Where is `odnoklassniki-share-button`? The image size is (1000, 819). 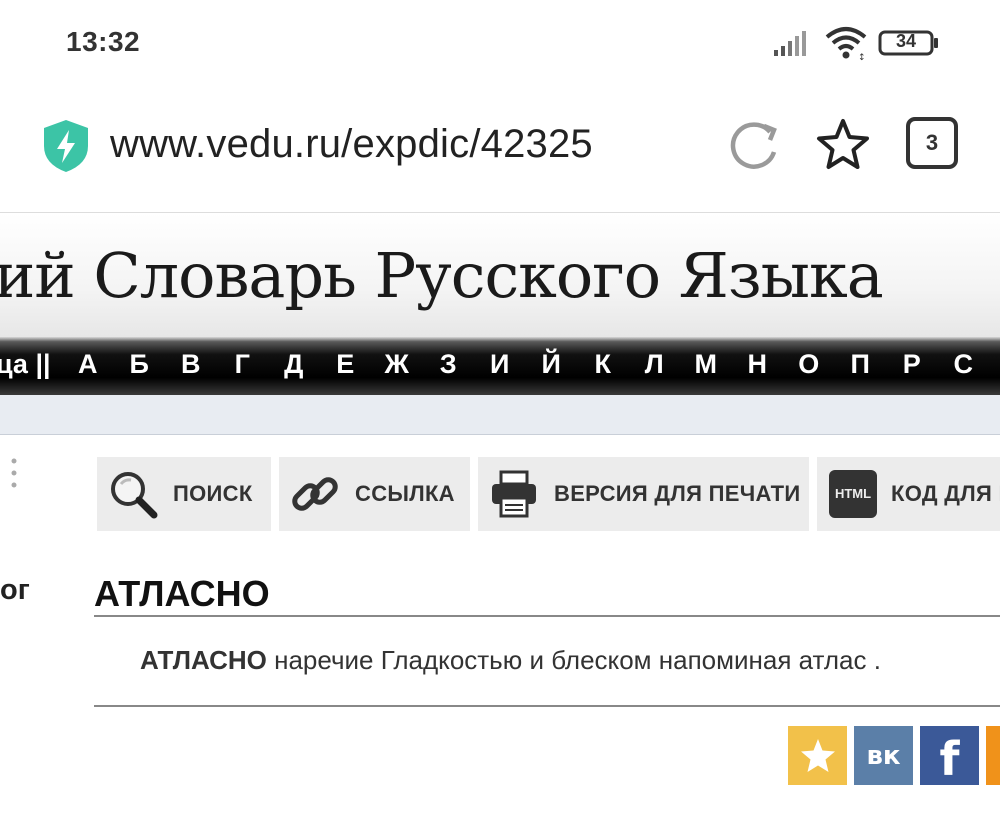 odnoklassniki-share-button is located at coordinates (993, 755).